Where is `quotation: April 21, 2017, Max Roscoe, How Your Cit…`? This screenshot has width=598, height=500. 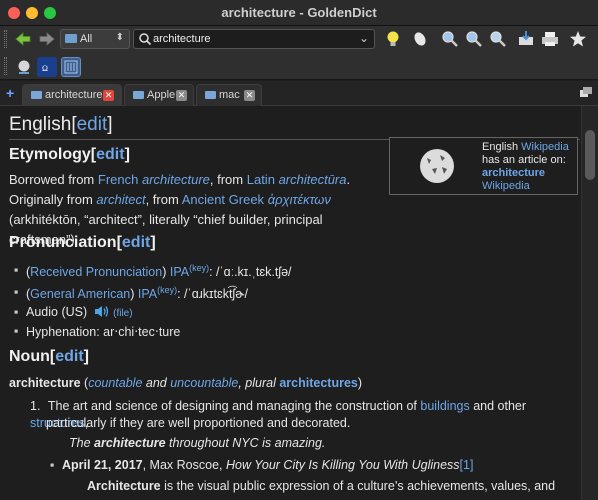 quotation: April 21, 2017, Max Roscoe, How Your Cit… is located at coordinates (262, 465).